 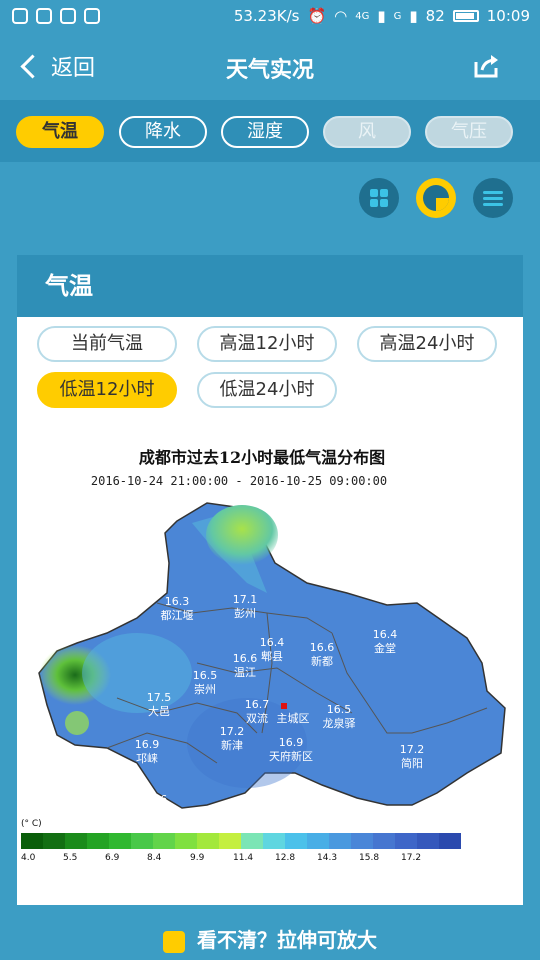 I want to click on legend-unit: (° C), so click(x=31, y=824).